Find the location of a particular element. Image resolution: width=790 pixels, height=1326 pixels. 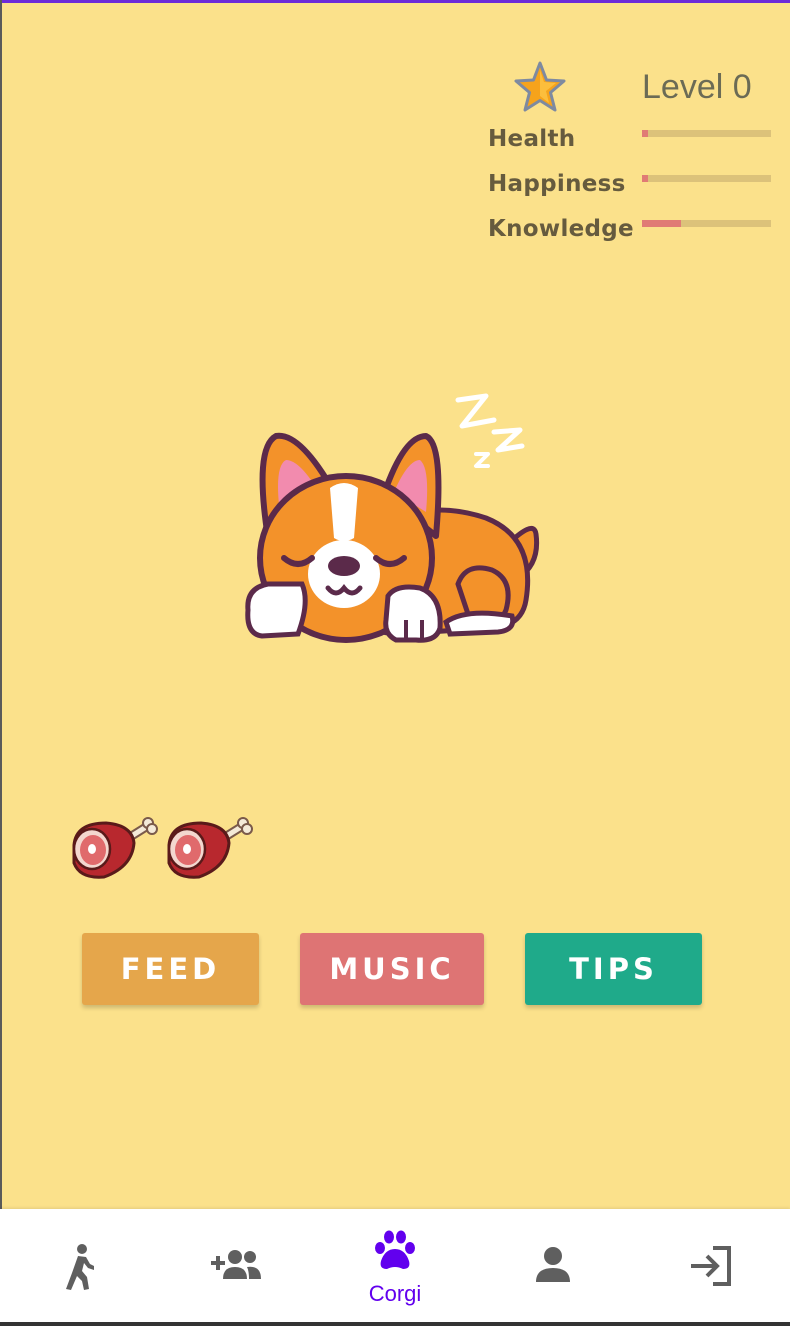

health-bar is located at coordinates (706, 133).